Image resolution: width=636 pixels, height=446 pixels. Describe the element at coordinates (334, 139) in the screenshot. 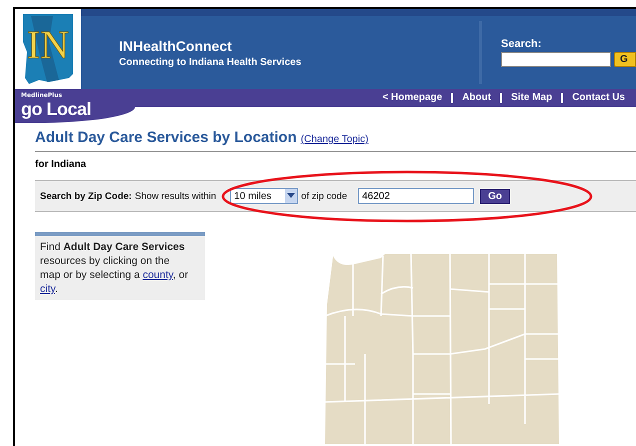

I see `change-topic-link: (Change Topic)` at that location.